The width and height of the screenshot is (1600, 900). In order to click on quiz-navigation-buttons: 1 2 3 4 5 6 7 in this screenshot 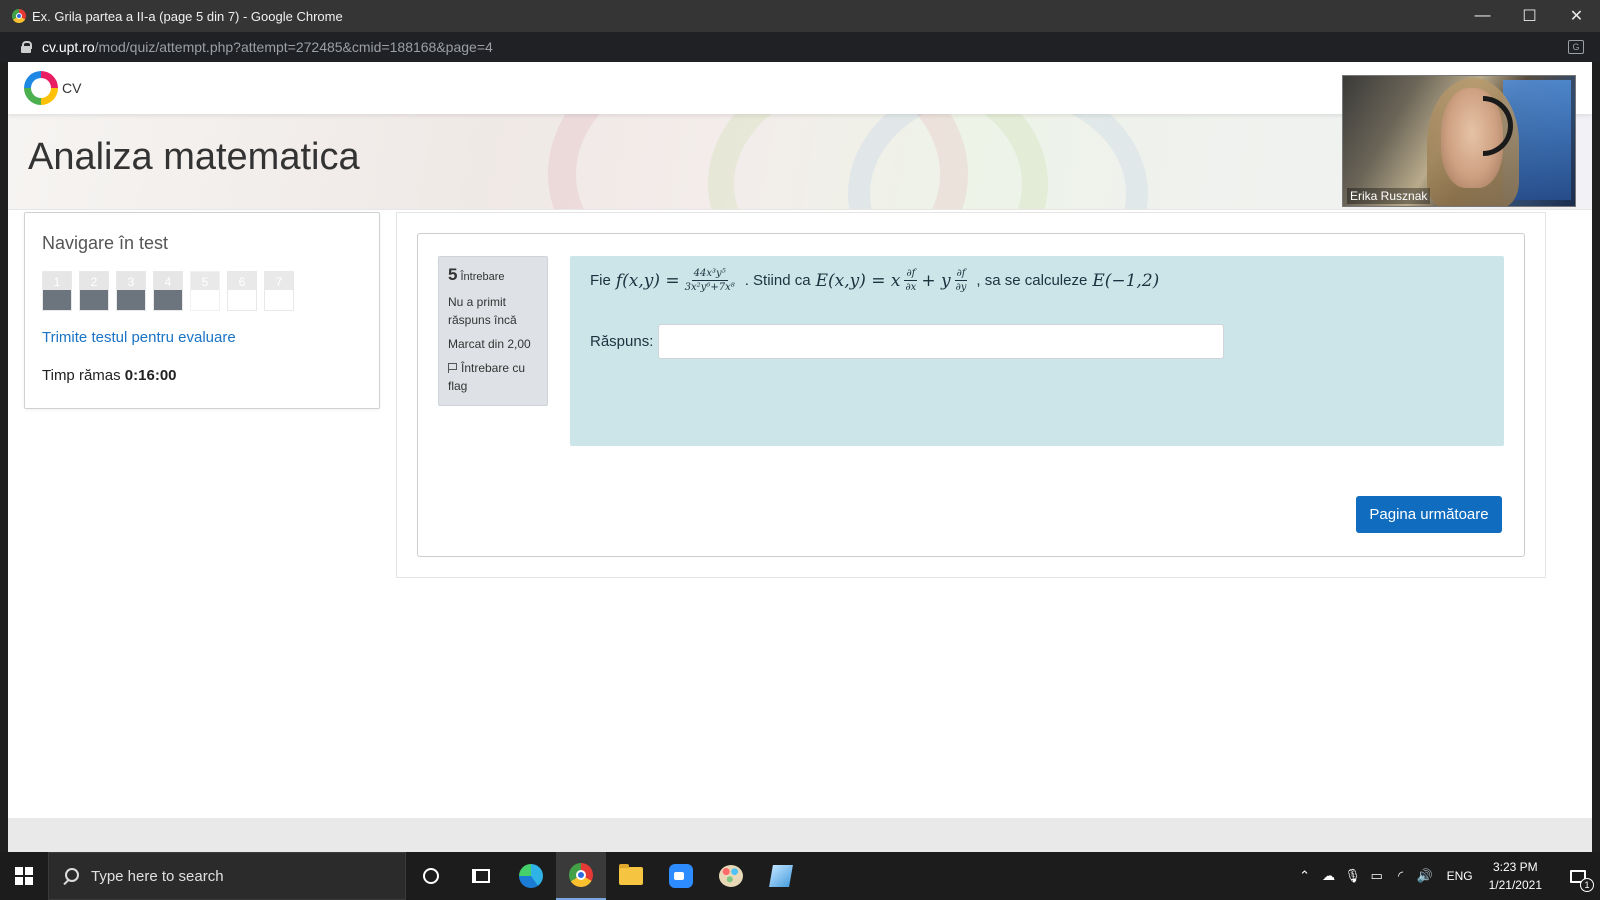, I will do `click(171, 291)`.